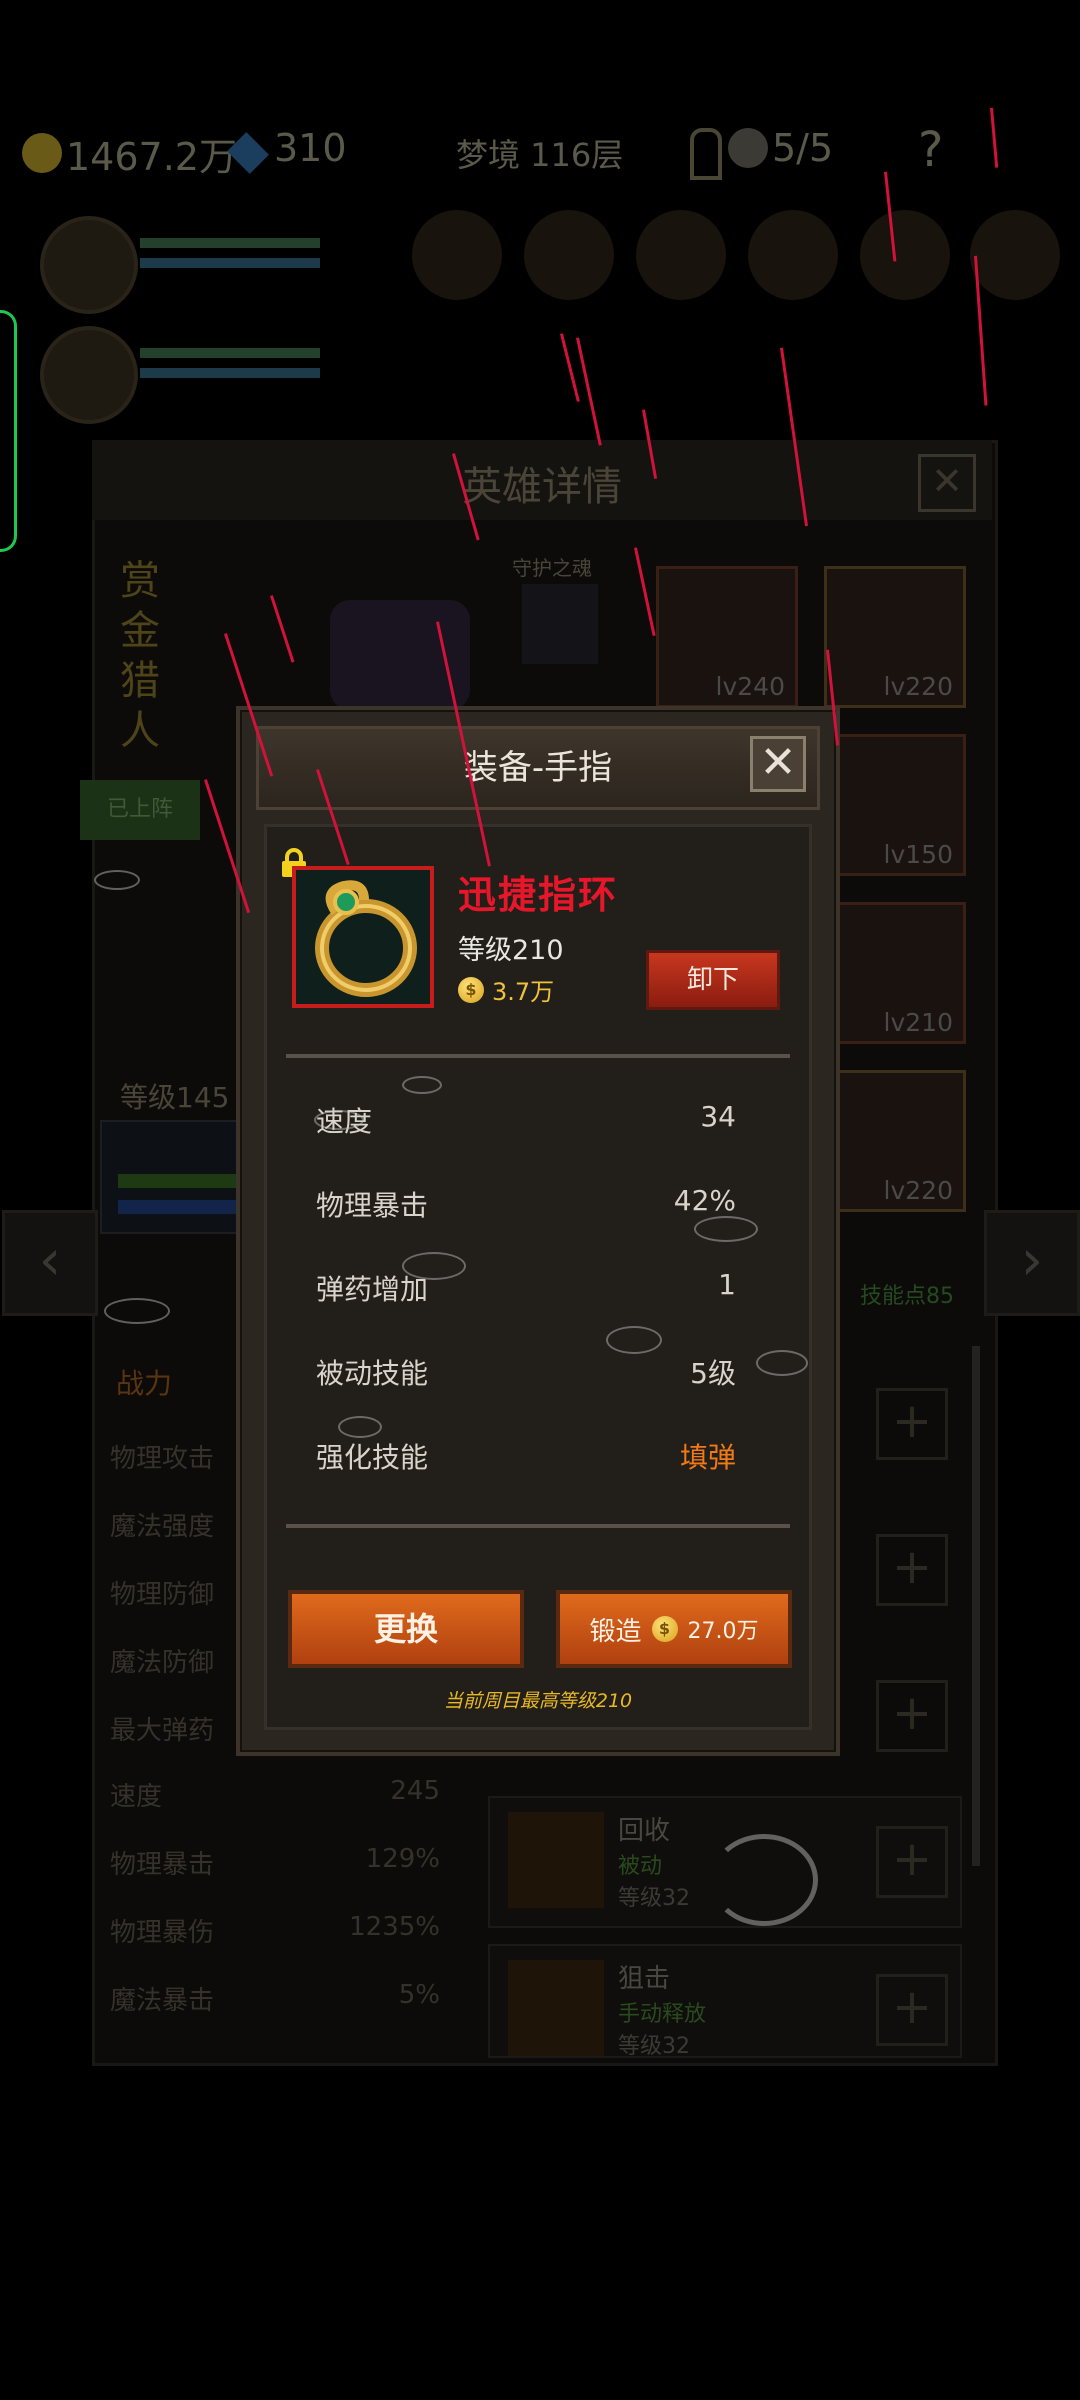 The image size is (1080, 2400). What do you see at coordinates (275, 1930) in the screenshot?
I see `bg-stat-row: 物理暴伤 1235%` at bounding box center [275, 1930].